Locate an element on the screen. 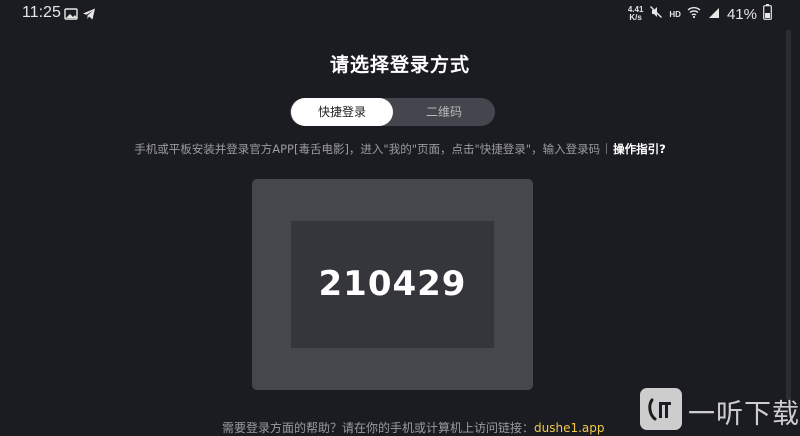  help-text-label: 需要登录方面的帮助？请在你的手机或计算机上访问链接： is located at coordinates (378, 428).